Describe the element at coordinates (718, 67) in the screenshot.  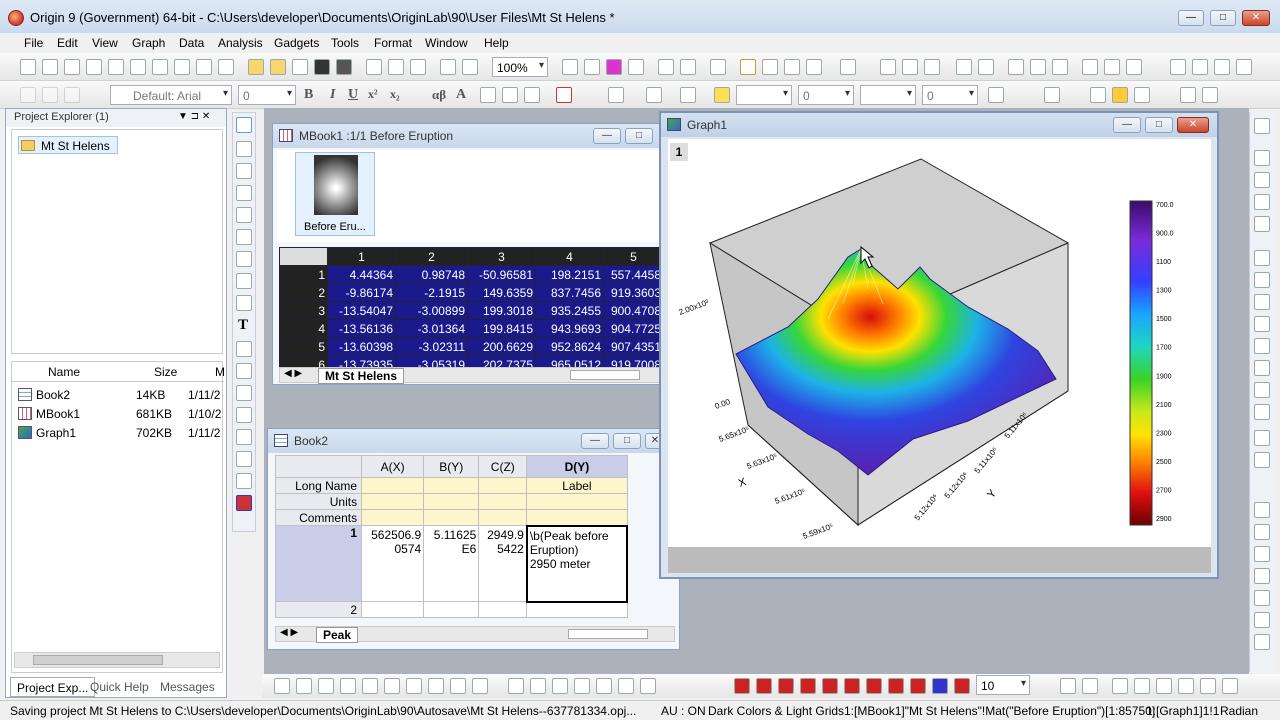
I see `project-explorer-icon` at that location.